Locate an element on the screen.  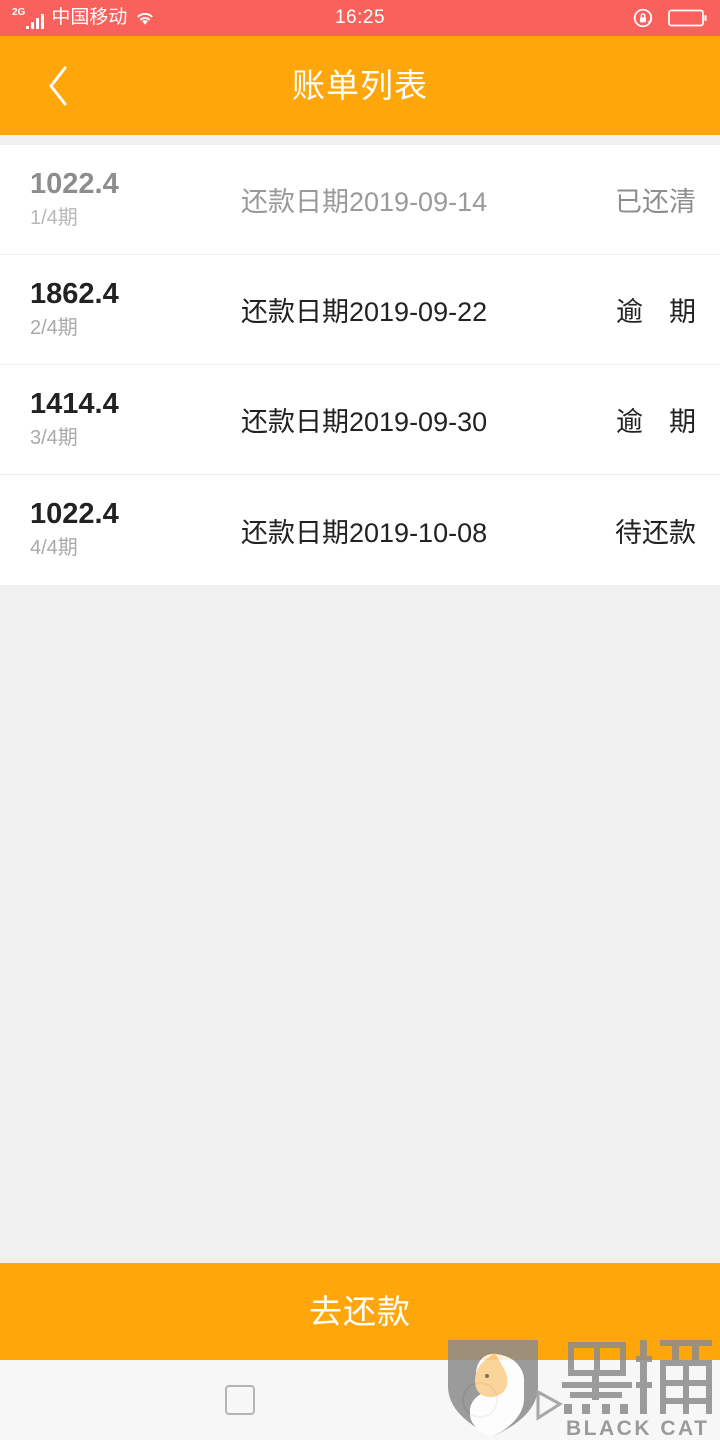
bill-due-date: 还款日期2019-09-14 is located at coordinates (364, 202).